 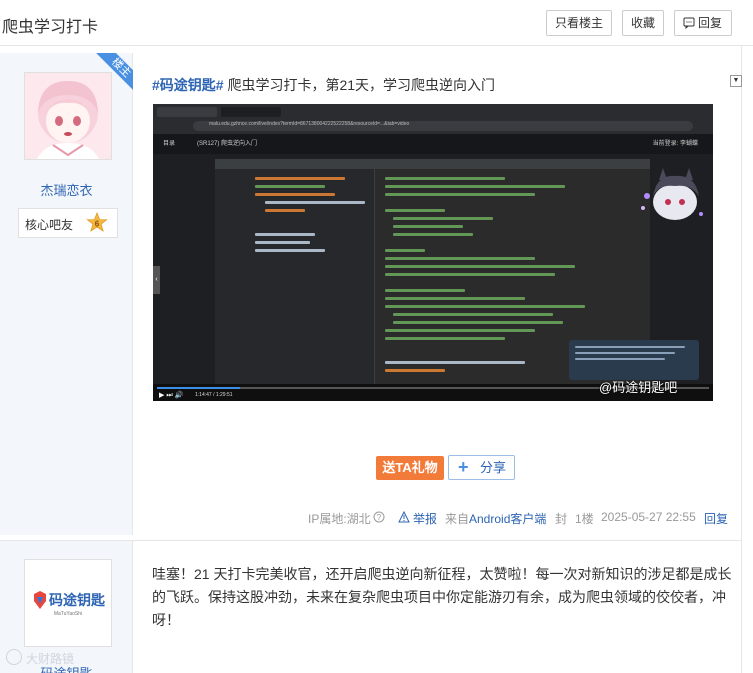 What do you see at coordinates (188, 85) in the screenshot?
I see `topic-tag: #码途钥匙#` at bounding box center [188, 85].